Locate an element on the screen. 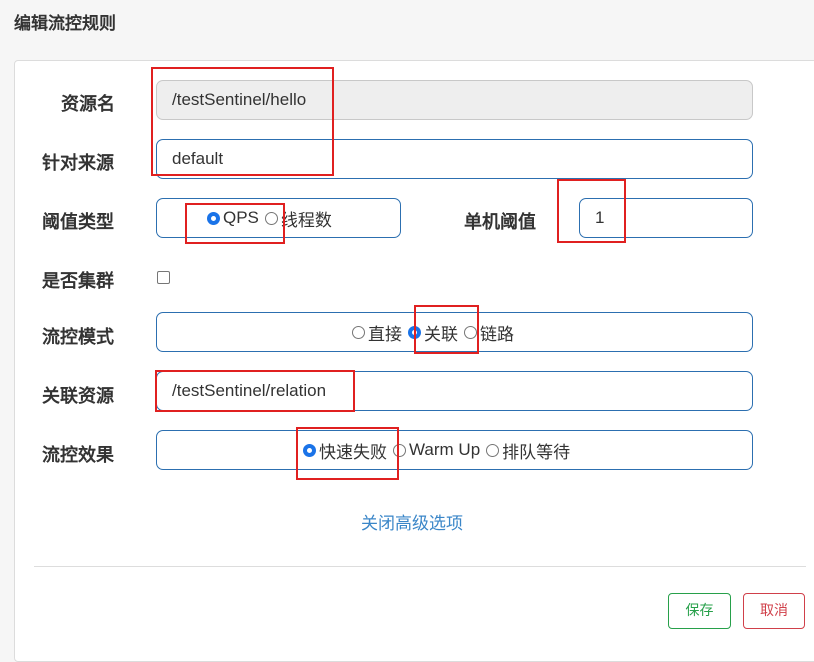  strategy-radio-group: 直接 关联 链路 is located at coordinates (454, 332).